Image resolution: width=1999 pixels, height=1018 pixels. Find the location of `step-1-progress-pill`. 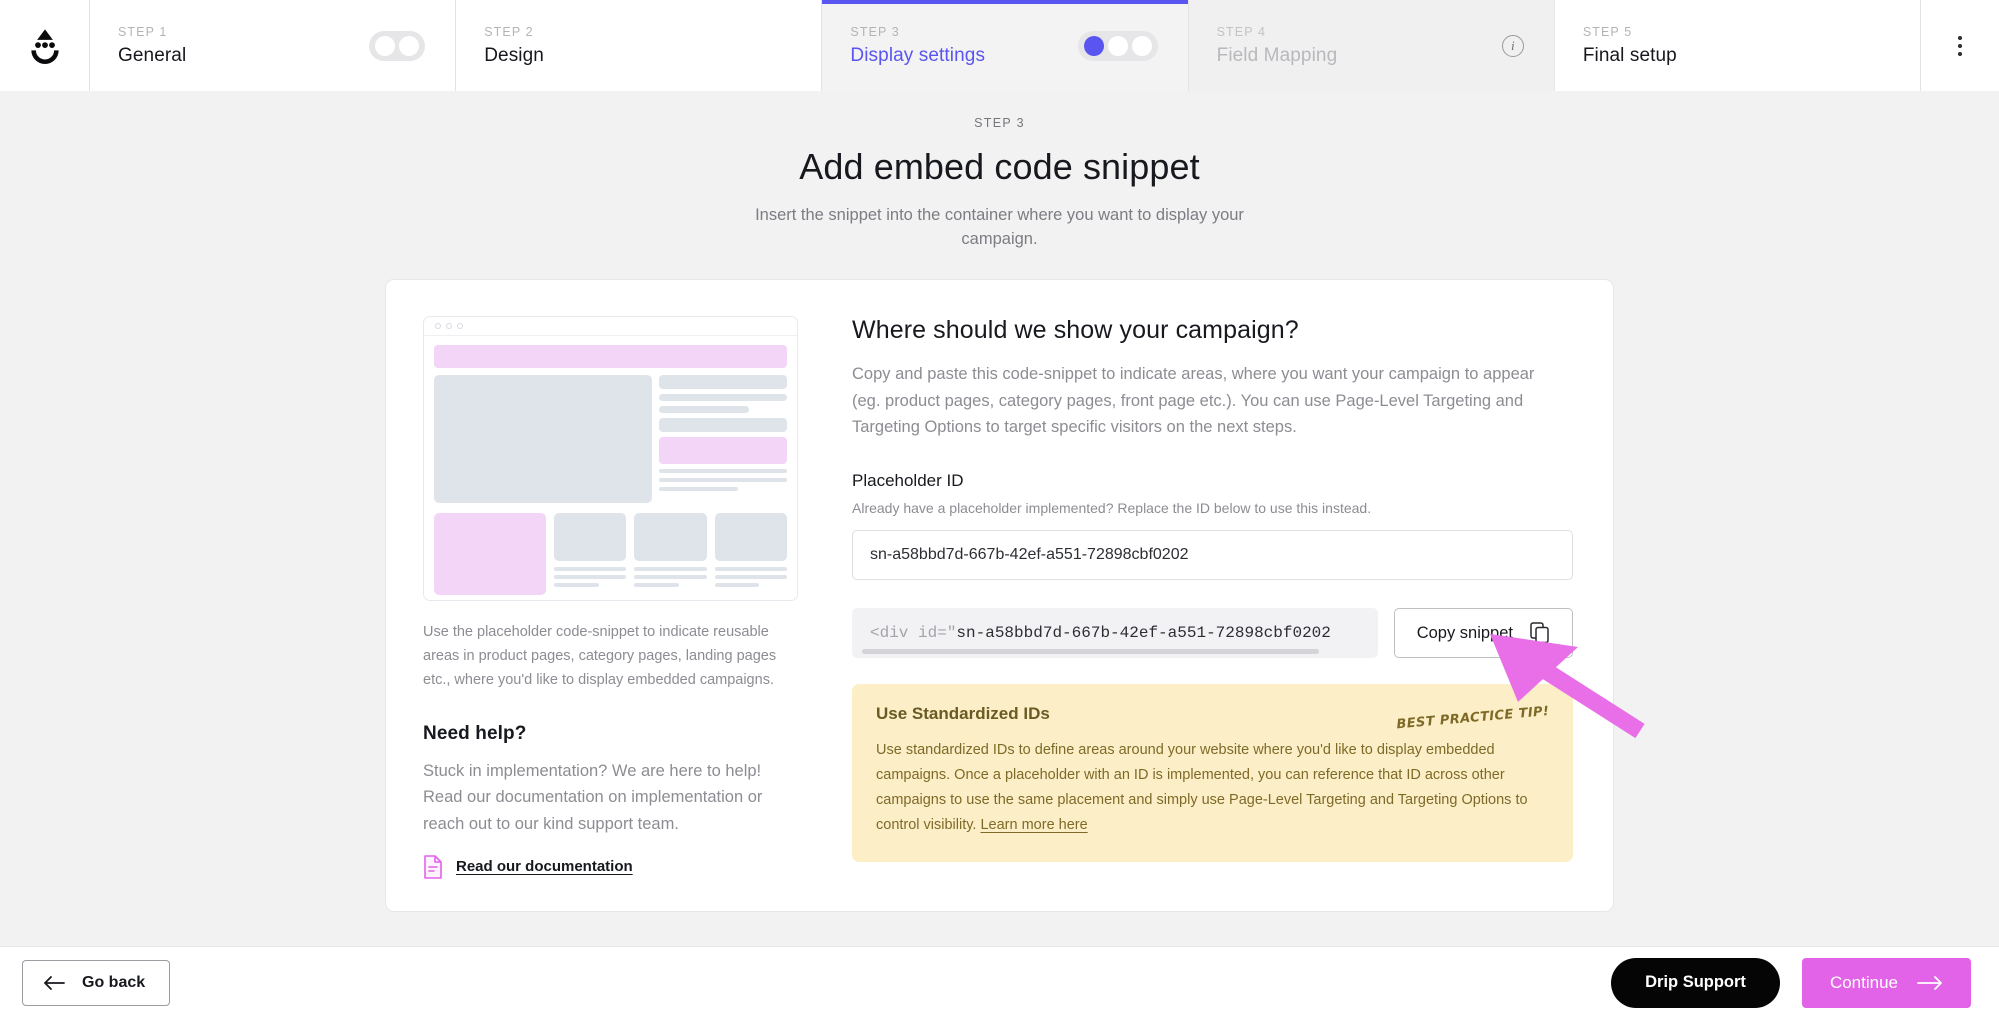

step-1-progress-pill is located at coordinates (397, 45).